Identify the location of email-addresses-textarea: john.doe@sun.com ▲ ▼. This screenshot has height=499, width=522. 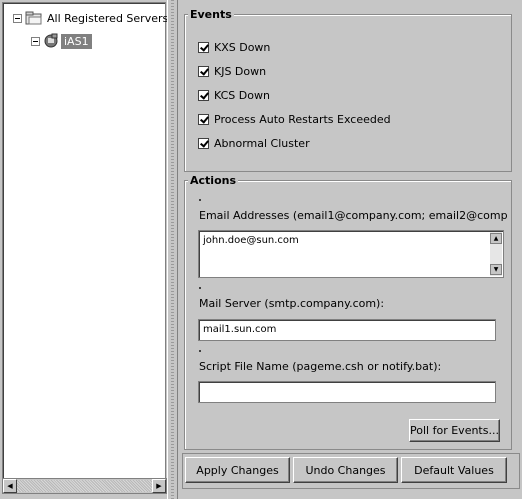
(351, 254).